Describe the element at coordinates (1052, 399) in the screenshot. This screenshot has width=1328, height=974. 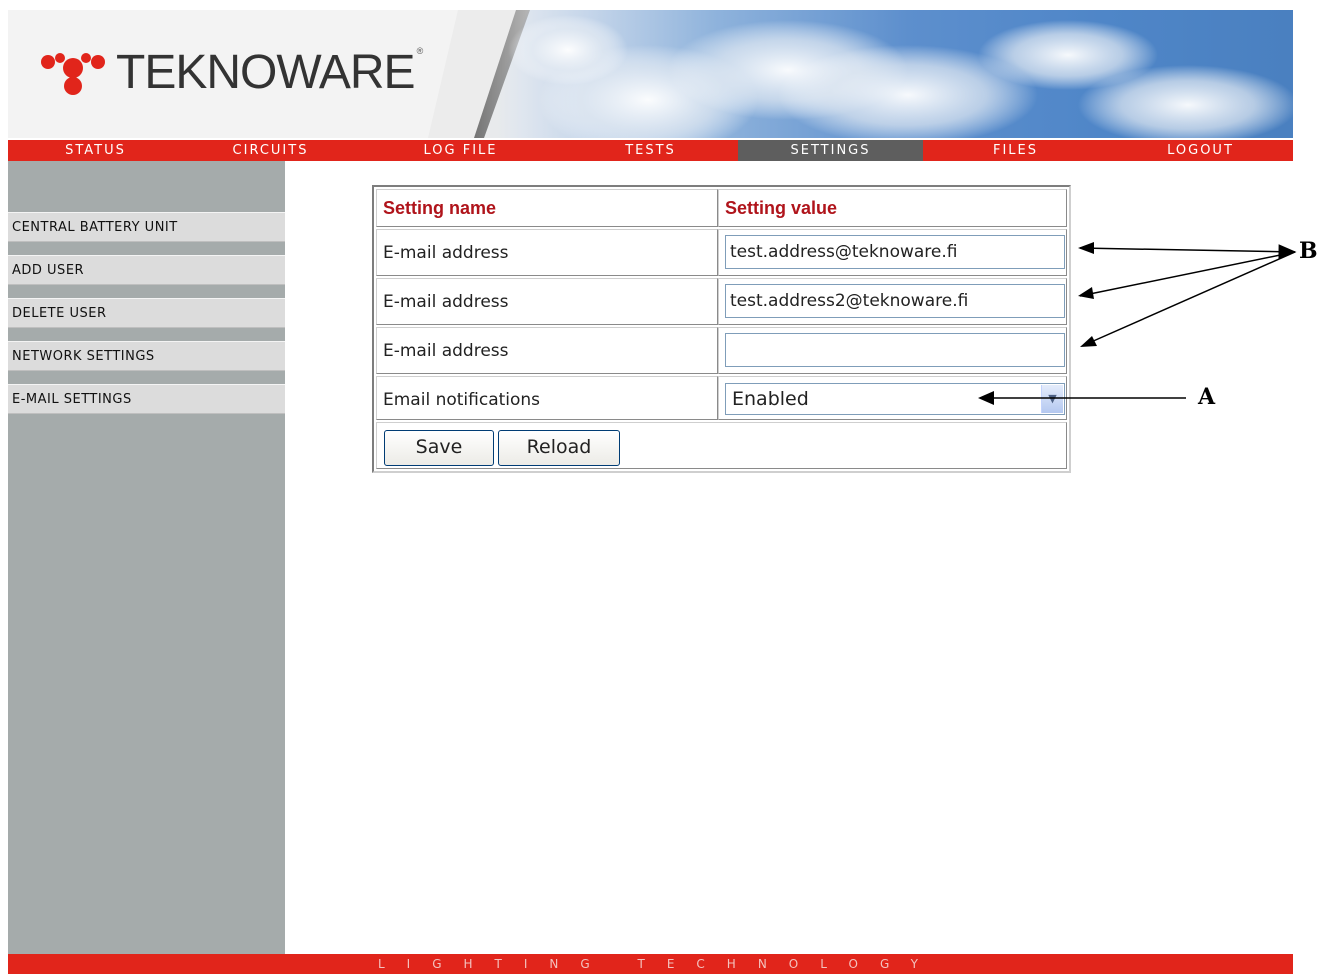
I see `chevron-down-icon: ▼` at that location.